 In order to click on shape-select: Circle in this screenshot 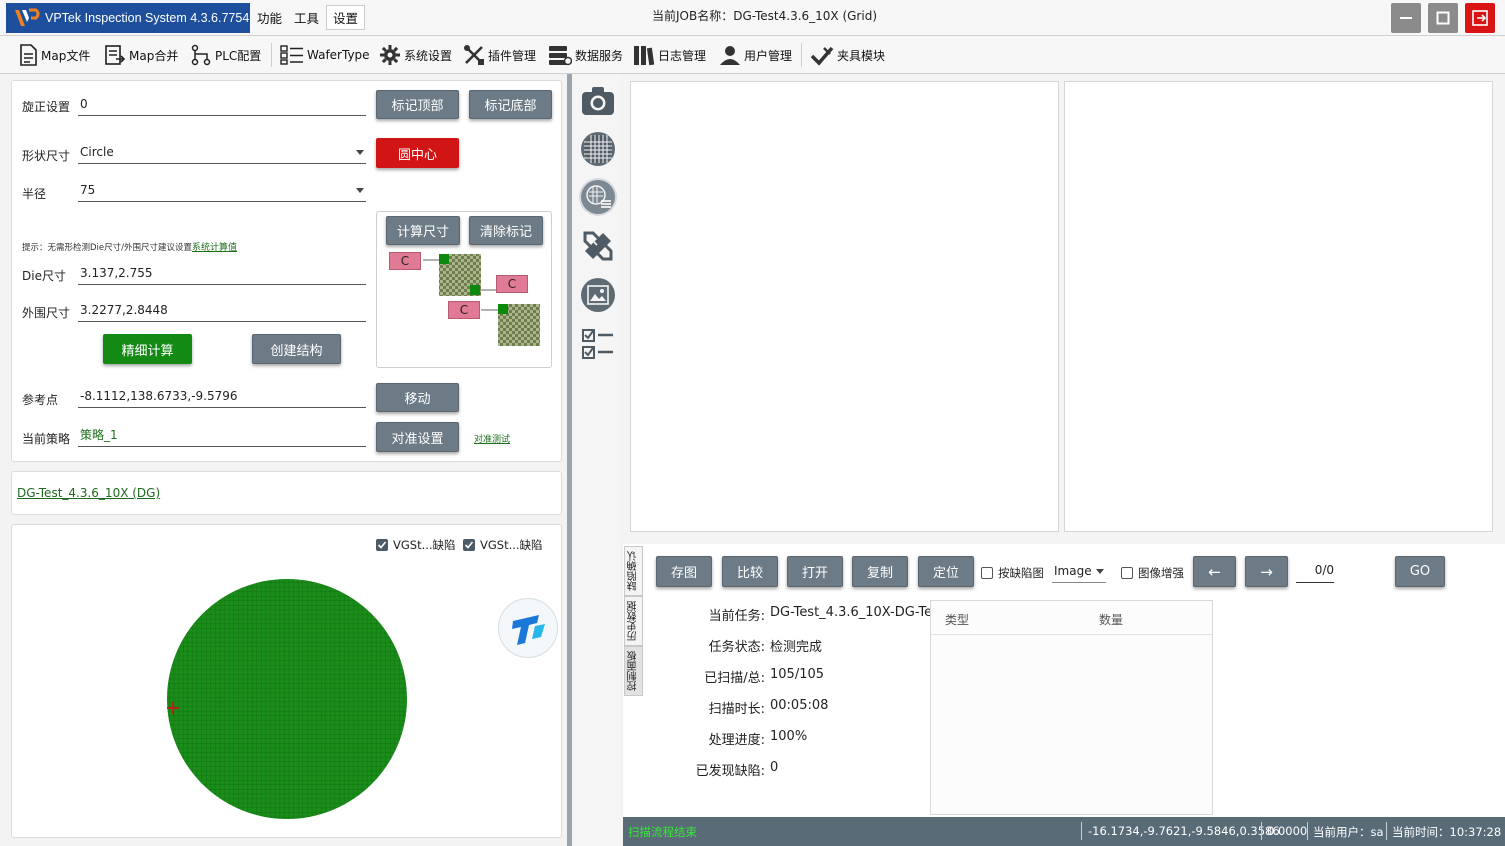, I will do `click(222, 153)`.